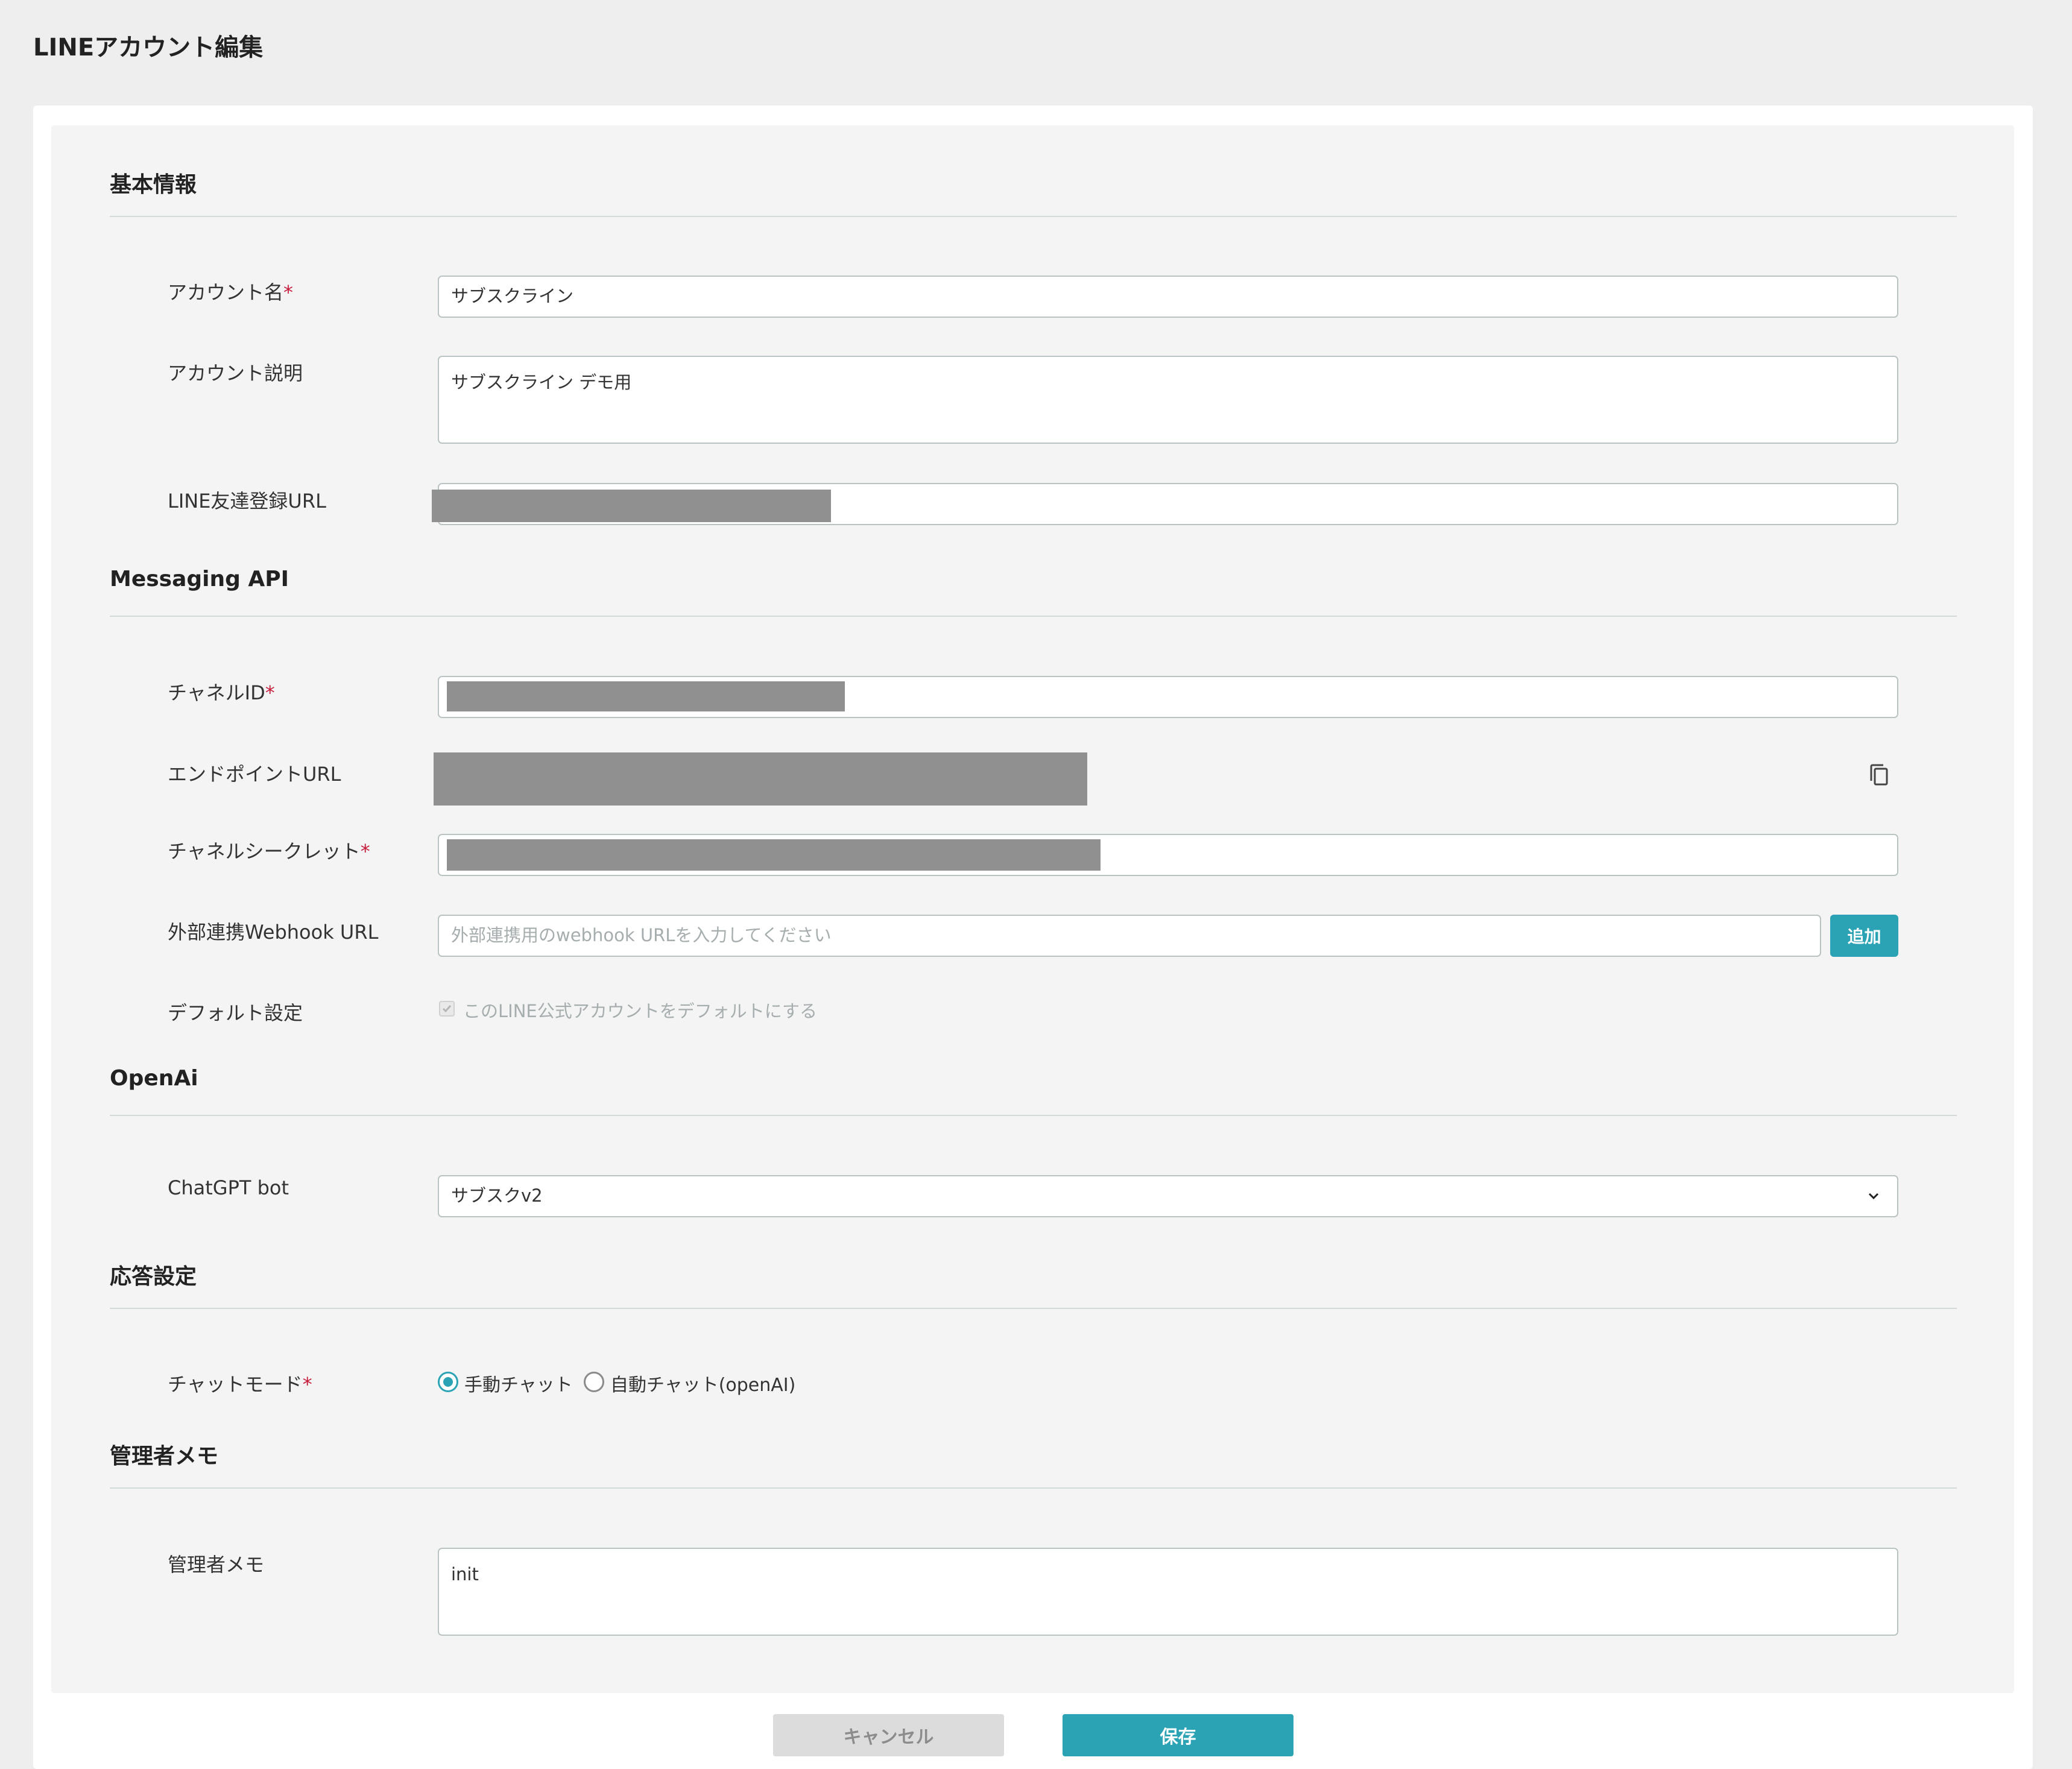  What do you see at coordinates (273, 933) in the screenshot?
I see `webhook-url-label: 外部連携Webhook URL` at bounding box center [273, 933].